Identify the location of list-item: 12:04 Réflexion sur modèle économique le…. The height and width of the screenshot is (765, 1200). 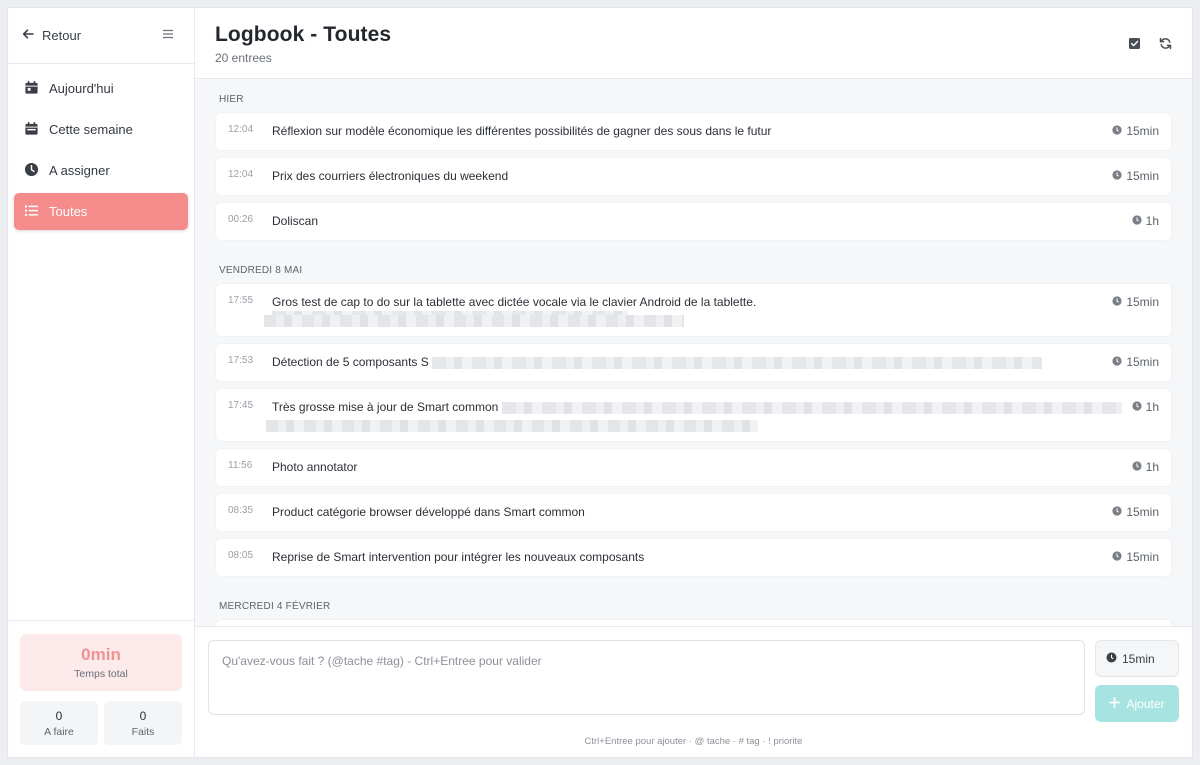
(693, 131).